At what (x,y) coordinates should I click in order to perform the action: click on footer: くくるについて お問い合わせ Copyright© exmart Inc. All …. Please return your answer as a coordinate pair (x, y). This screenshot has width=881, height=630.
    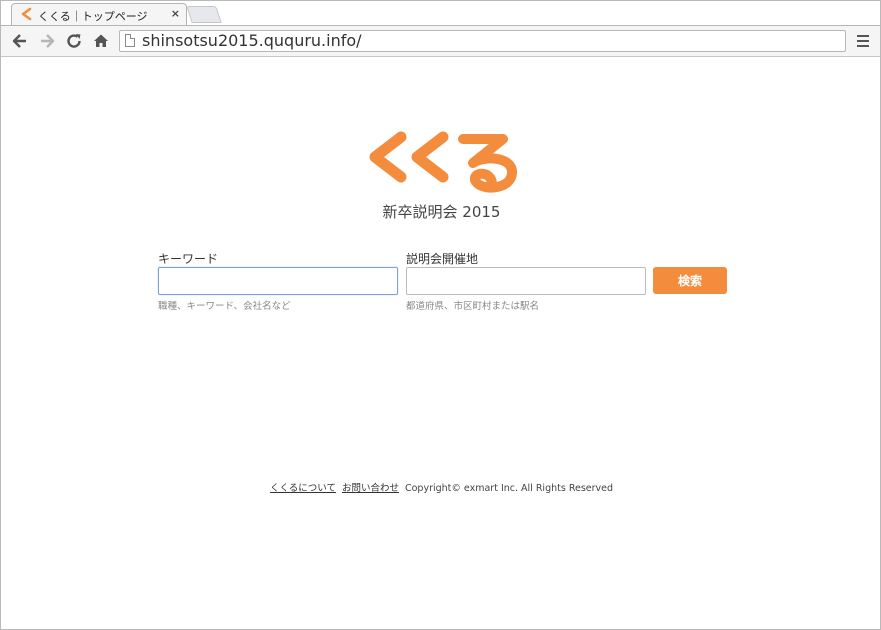
    Looking at the image, I should click on (441, 487).